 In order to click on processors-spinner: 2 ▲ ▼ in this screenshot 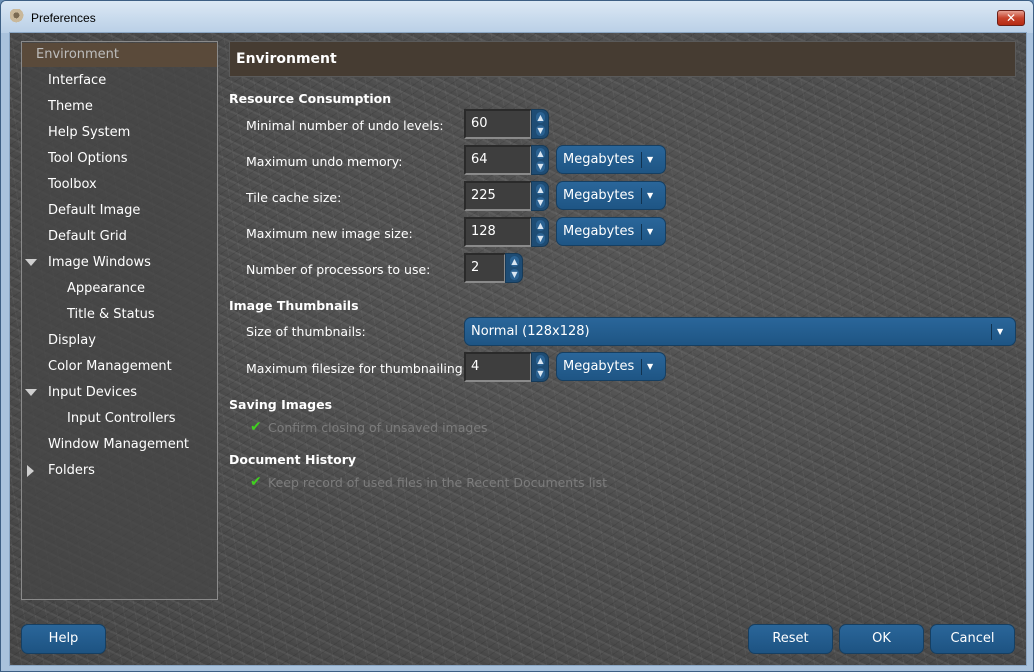, I will do `click(494, 268)`.